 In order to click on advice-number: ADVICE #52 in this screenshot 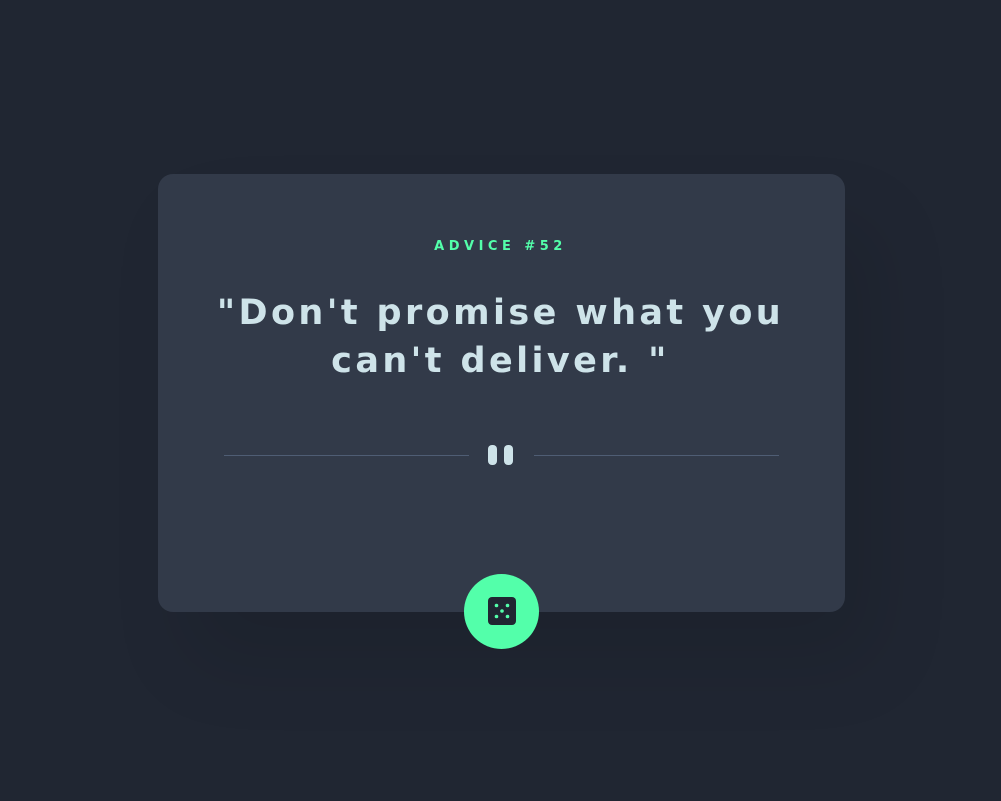, I will do `click(500, 246)`.